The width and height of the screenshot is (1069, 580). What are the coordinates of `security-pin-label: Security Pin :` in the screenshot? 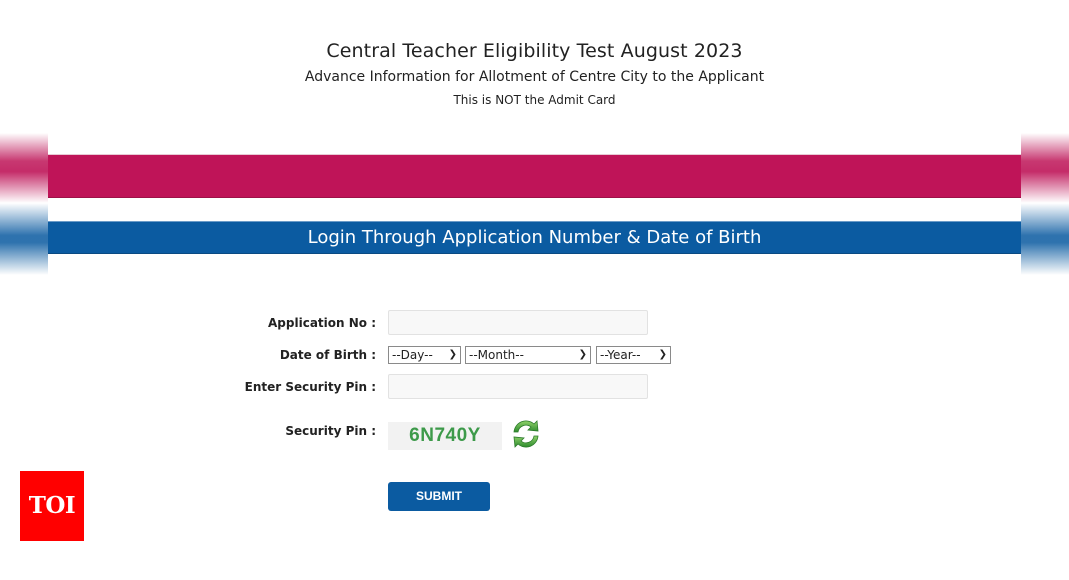 It's located at (330, 431).